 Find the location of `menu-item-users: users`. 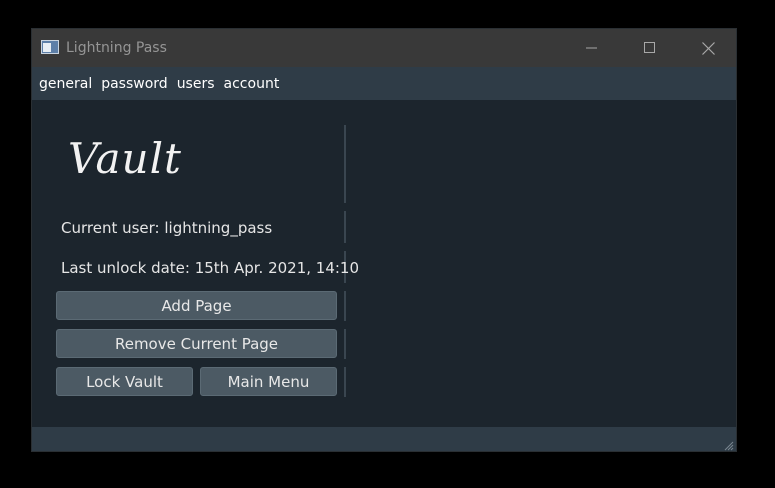

menu-item-users: users is located at coordinates (196, 84).